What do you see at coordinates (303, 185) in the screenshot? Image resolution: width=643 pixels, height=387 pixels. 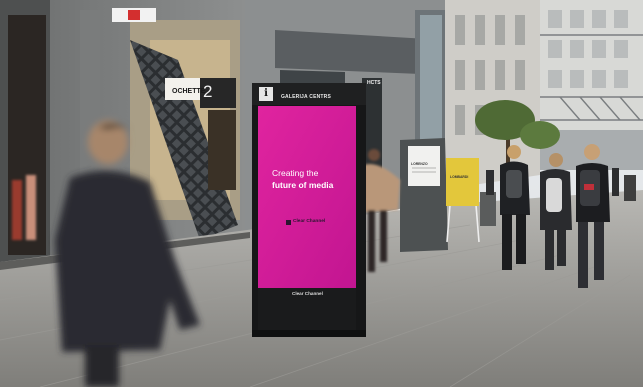 I see `kiosk-headline-line2: future of media` at bounding box center [303, 185].